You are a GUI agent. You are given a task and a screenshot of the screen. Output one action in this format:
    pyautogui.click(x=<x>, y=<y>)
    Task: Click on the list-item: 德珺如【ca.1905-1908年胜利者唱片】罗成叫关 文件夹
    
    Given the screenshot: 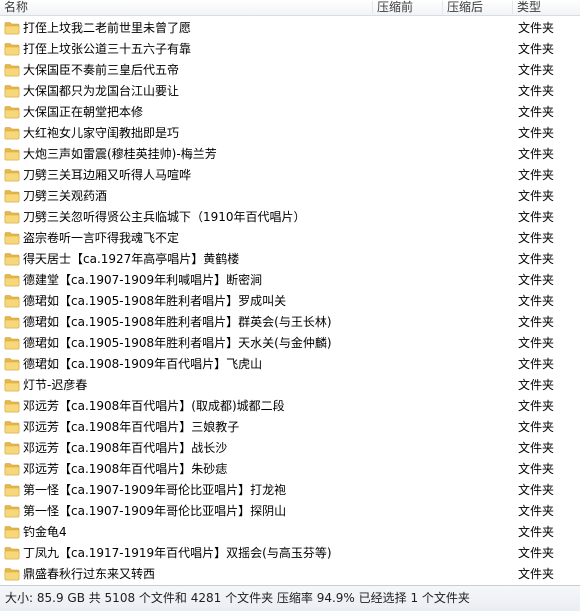 What is the action you would take?
    pyautogui.click(x=290, y=301)
    